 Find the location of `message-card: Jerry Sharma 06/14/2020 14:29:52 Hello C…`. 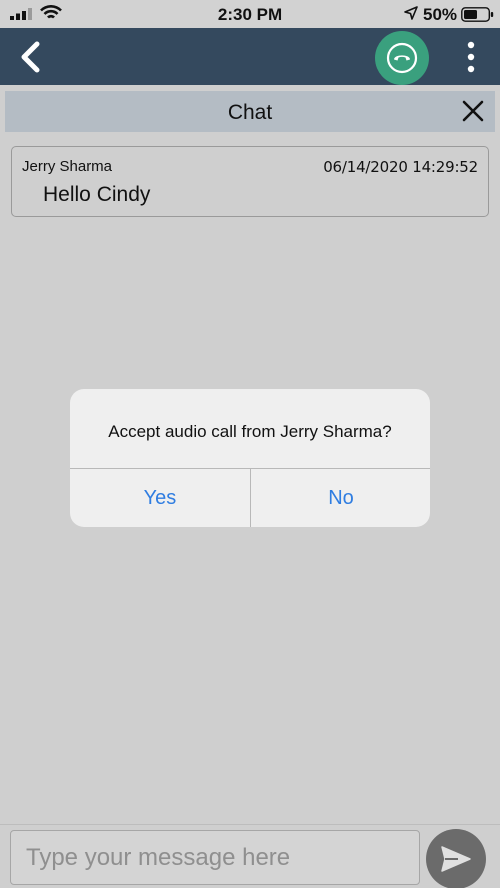

message-card: Jerry Sharma 06/14/2020 14:29:52 Hello C… is located at coordinates (250, 181).